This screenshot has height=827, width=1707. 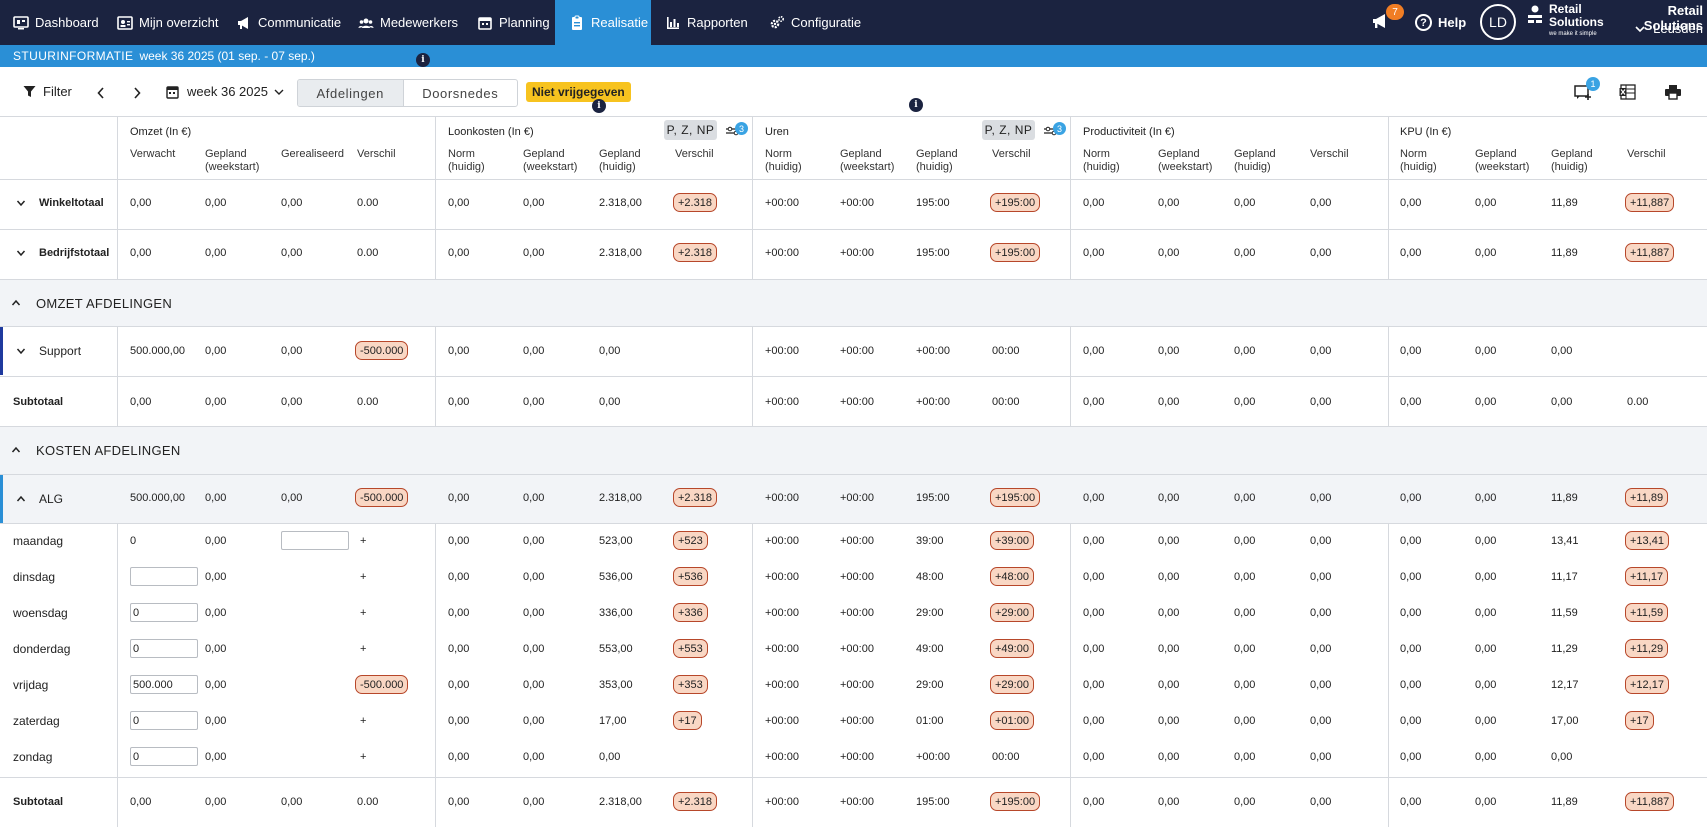 I want to click on row-label: Winkeltotaal, so click(x=71, y=203).